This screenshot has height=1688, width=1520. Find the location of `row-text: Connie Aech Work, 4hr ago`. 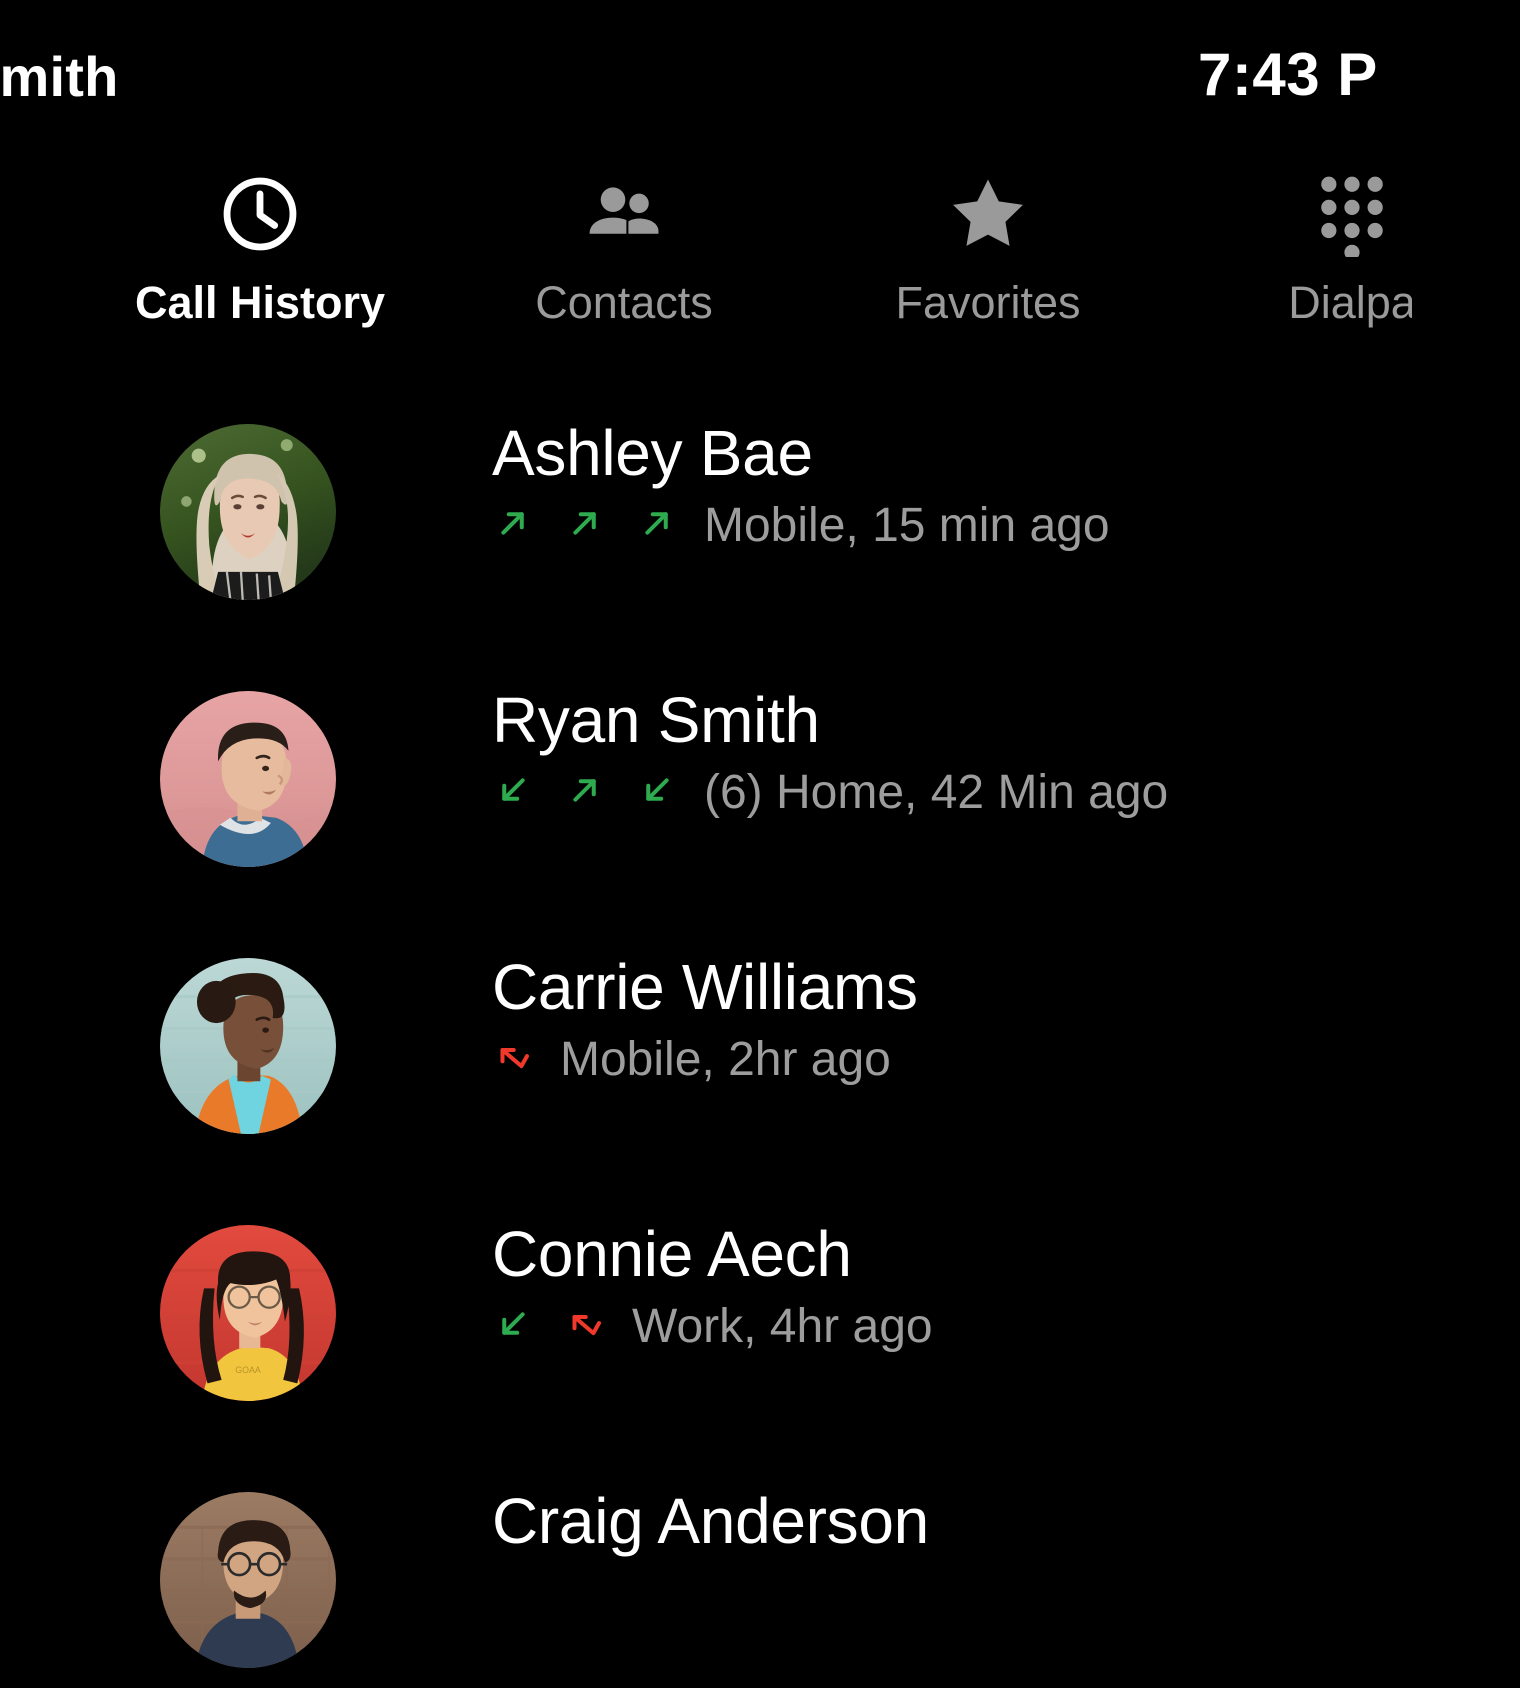

row-text: Connie Aech Work, 4hr ago is located at coordinates (952, 1285).